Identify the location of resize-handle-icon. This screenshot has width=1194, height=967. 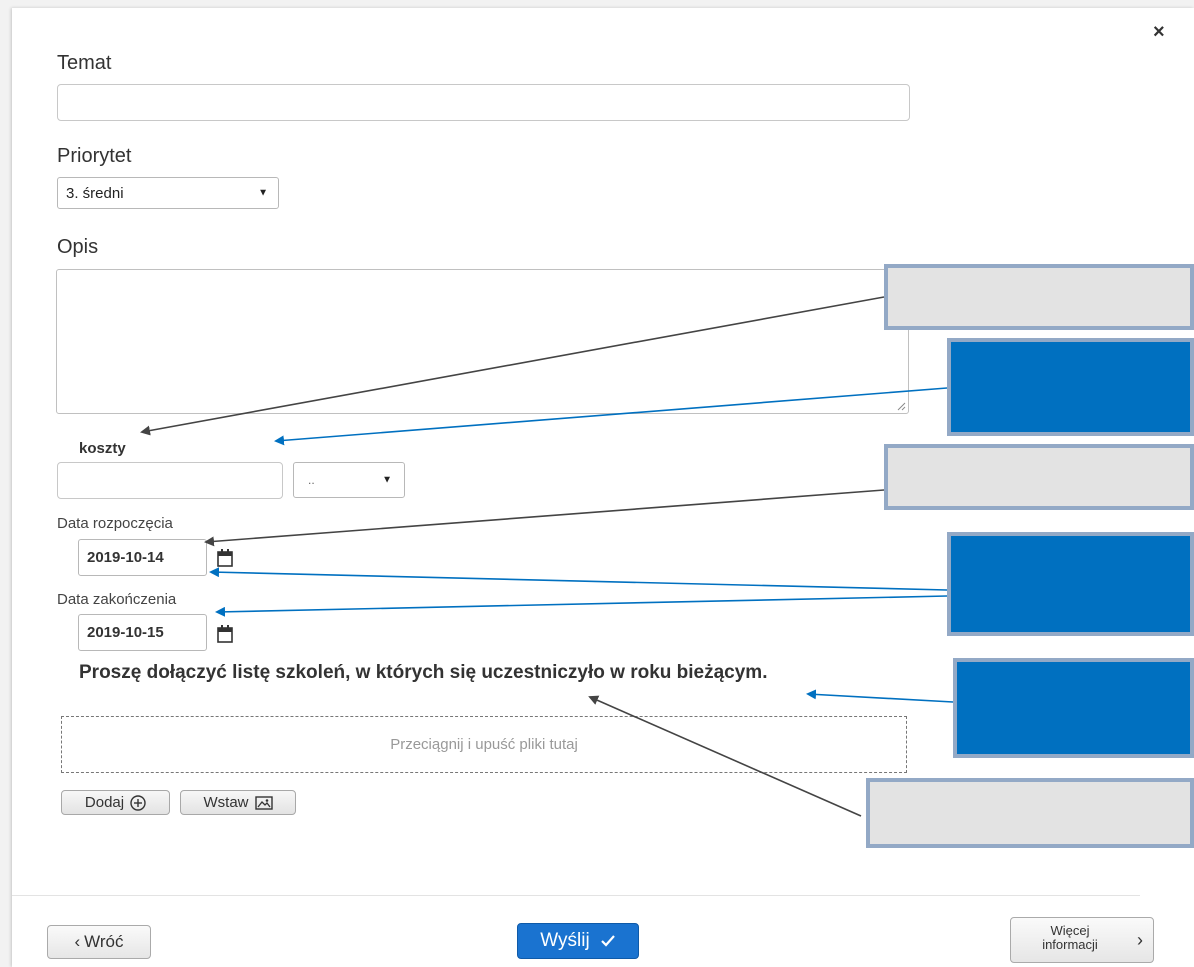
(901, 406).